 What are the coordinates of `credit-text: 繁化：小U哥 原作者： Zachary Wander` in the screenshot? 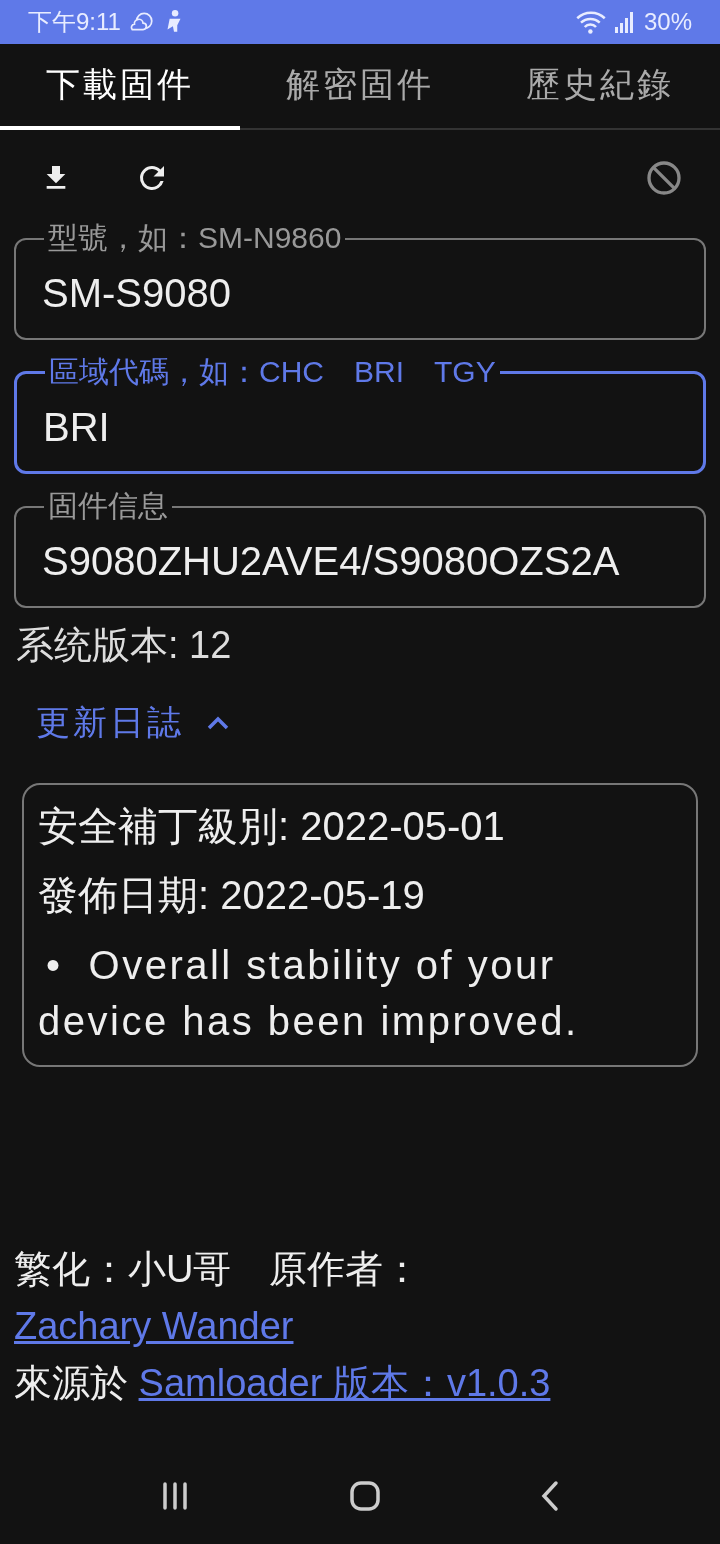 It's located at (218, 1298).